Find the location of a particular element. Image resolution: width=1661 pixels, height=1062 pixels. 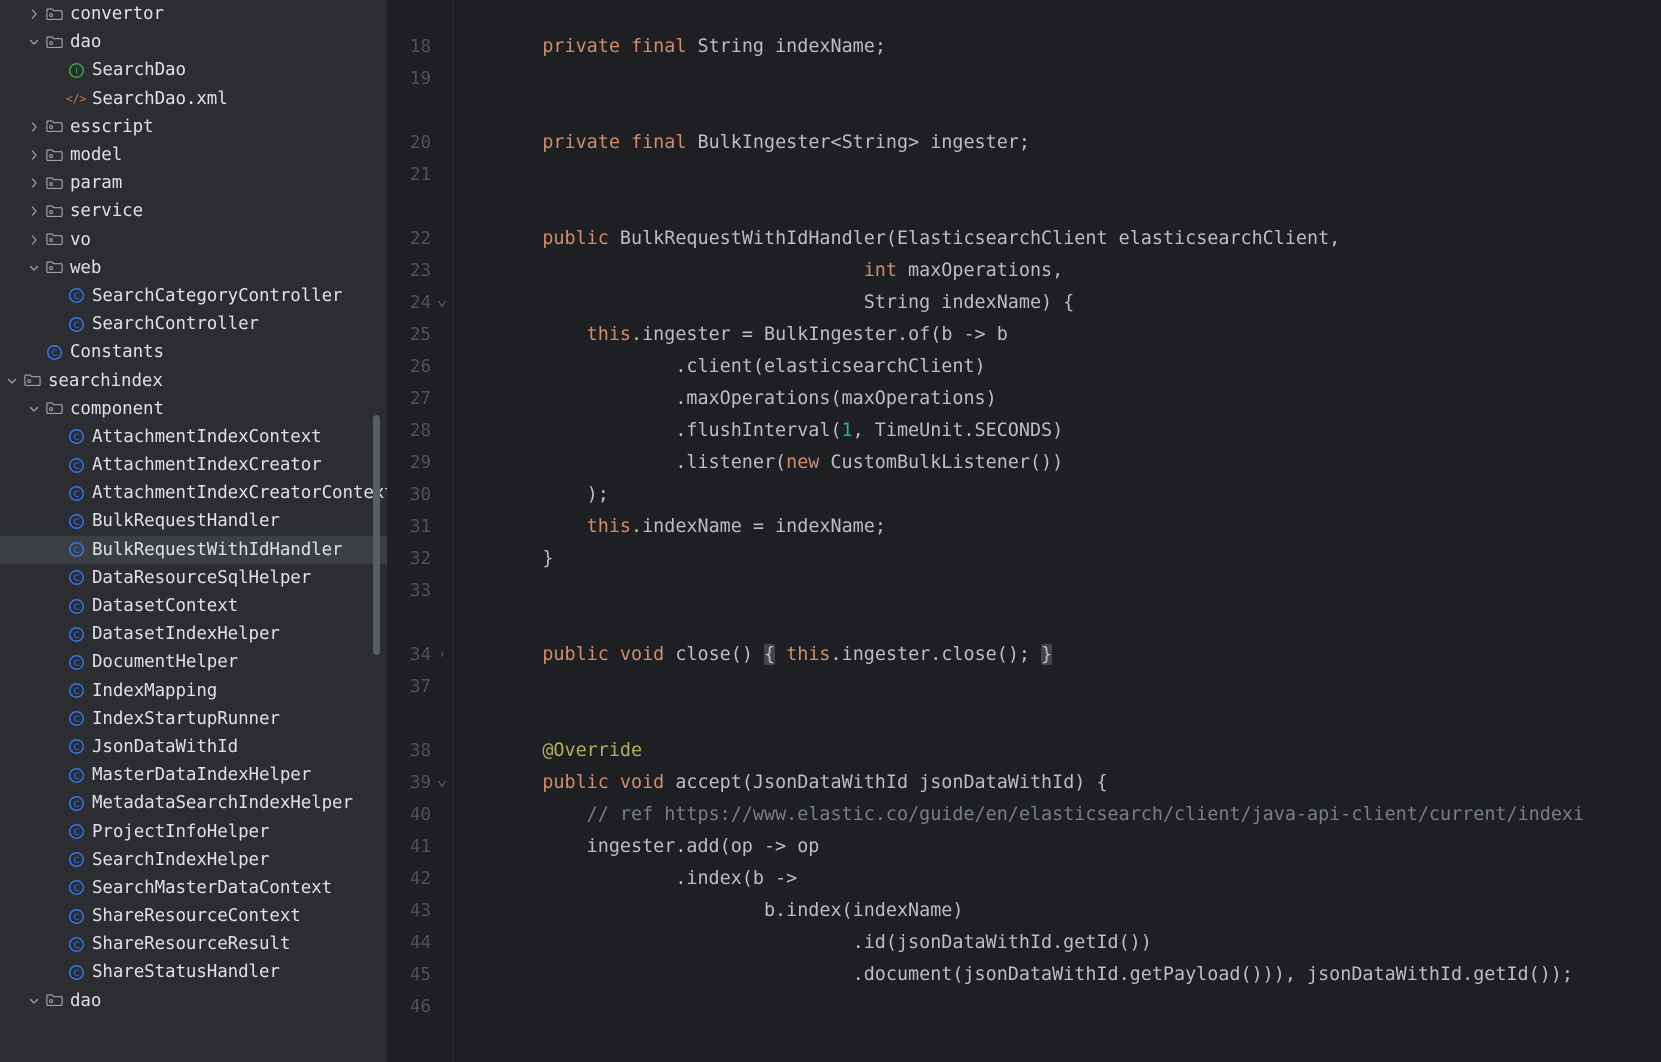

collapsed-fold-brace: { is located at coordinates (770, 654).